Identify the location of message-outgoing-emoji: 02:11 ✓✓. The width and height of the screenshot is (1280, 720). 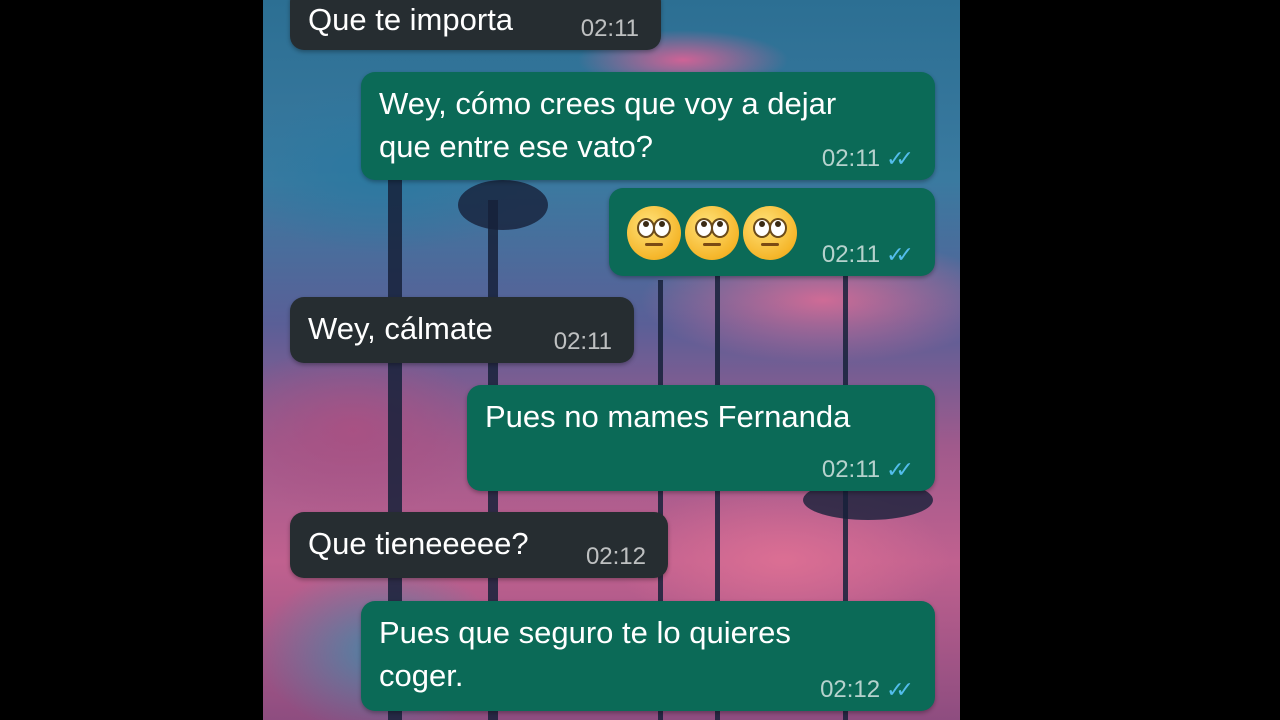
(772, 232).